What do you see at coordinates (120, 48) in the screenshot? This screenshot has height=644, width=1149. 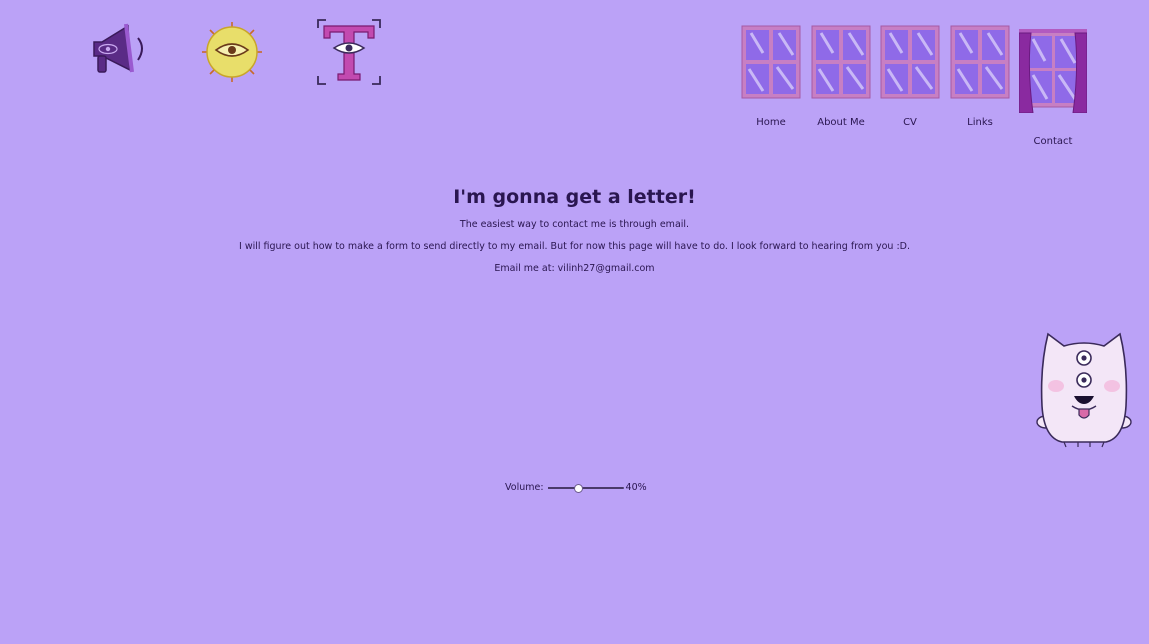 I see `megaphone-icon` at bounding box center [120, 48].